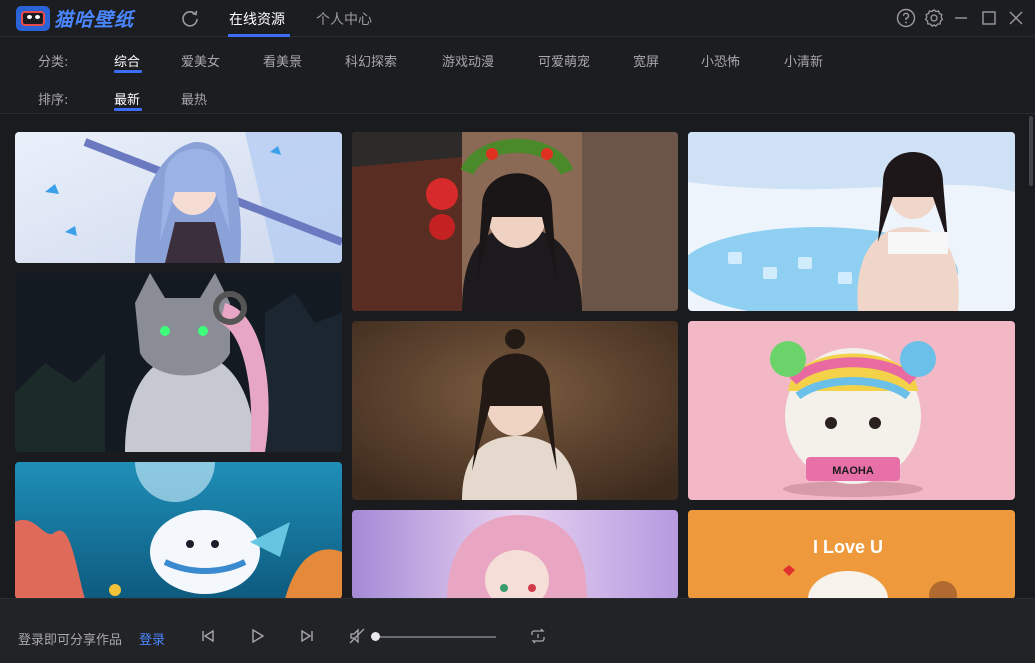  What do you see at coordinates (720, 60) in the screenshot?
I see `category-chip-horror: 小恐怖` at bounding box center [720, 60].